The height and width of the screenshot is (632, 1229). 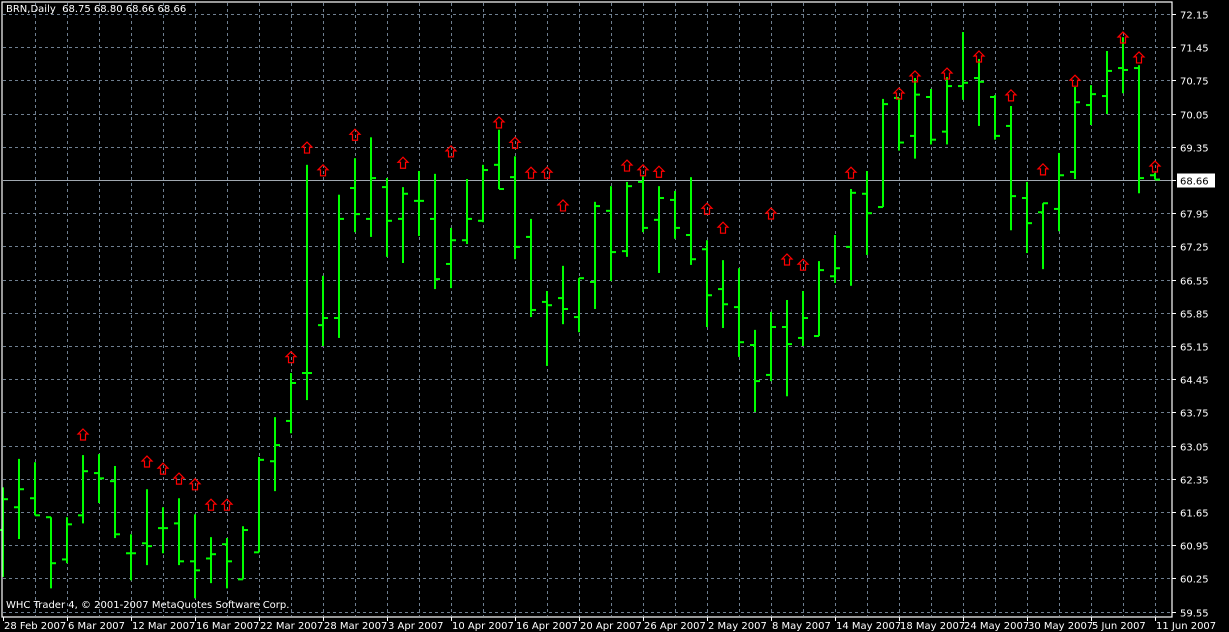 What do you see at coordinates (1194, 414) in the screenshot?
I see `price-label: 63.75` at bounding box center [1194, 414].